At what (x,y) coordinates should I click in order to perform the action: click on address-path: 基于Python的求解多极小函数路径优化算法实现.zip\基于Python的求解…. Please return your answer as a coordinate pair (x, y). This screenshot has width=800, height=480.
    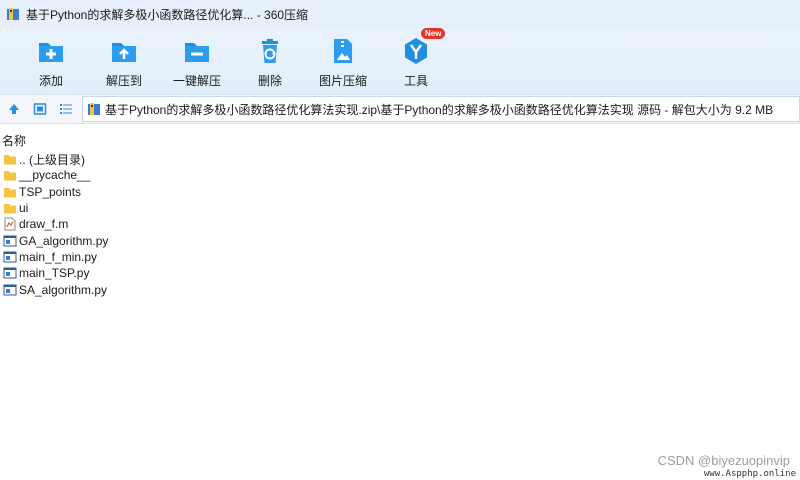
    Looking at the image, I should click on (439, 109).